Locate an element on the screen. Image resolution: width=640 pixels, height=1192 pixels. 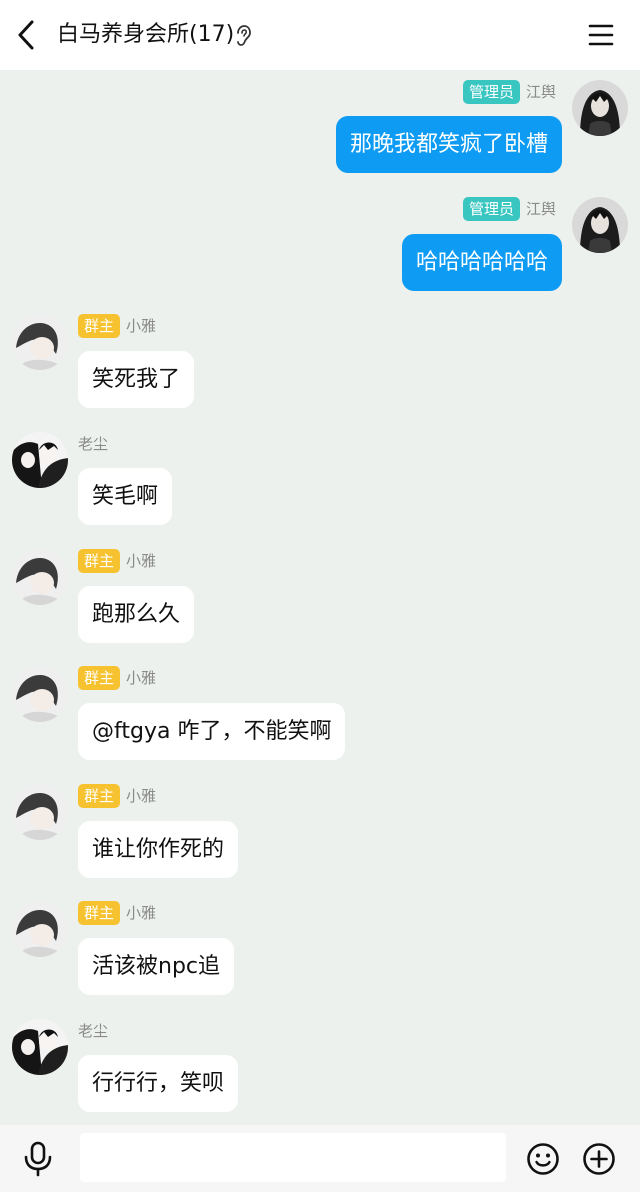
message-bubble: 那晚我都笑疯了卧槽 is located at coordinates (448, 144).